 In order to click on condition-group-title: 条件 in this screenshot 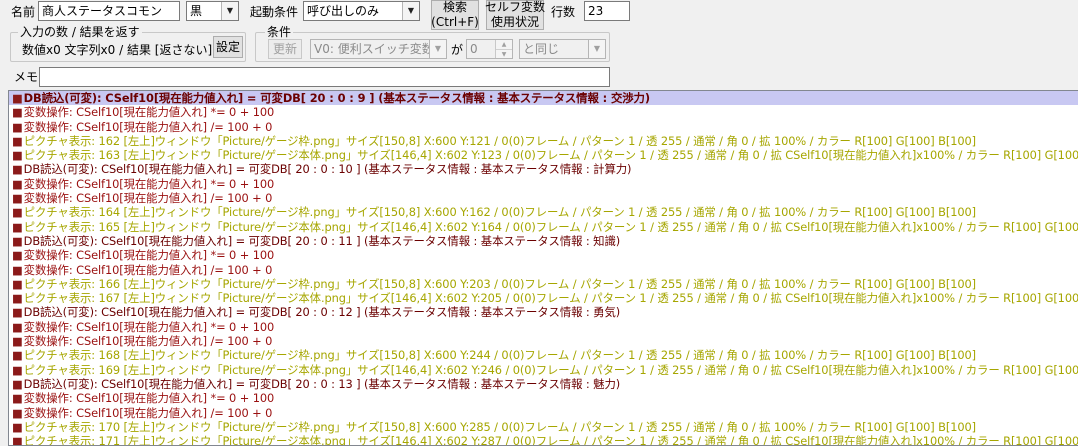, I will do `click(279, 32)`.